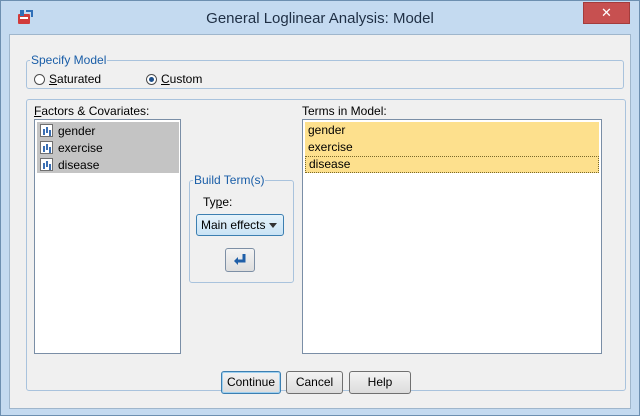  What do you see at coordinates (325, 71) in the screenshot?
I see `specify-model-group: Specify Model` at bounding box center [325, 71].